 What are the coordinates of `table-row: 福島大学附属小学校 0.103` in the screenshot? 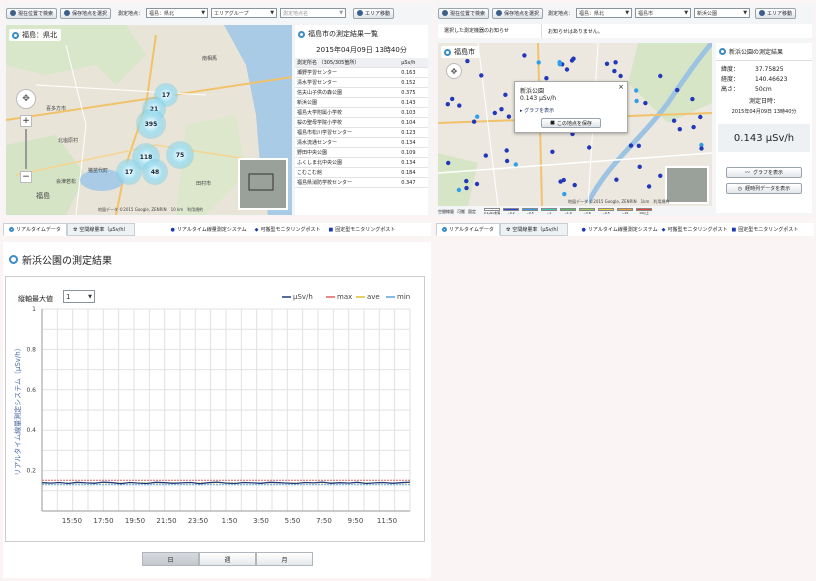 It's located at (361, 112).